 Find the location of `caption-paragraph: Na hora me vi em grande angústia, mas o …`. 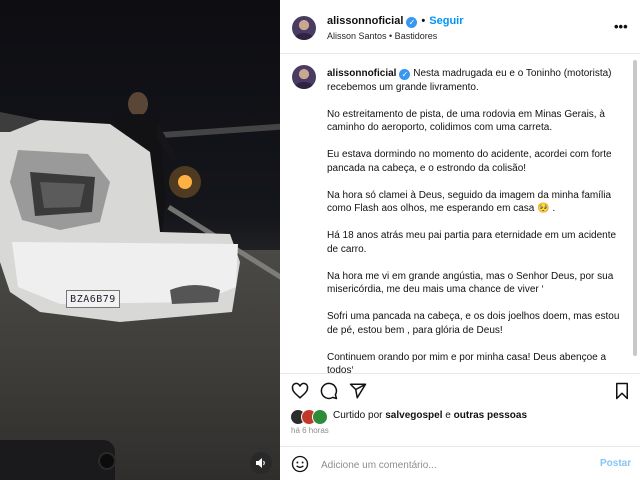

caption-paragraph: Na hora me vi em grande angústia, mas o … is located at coordinates (470, 283).